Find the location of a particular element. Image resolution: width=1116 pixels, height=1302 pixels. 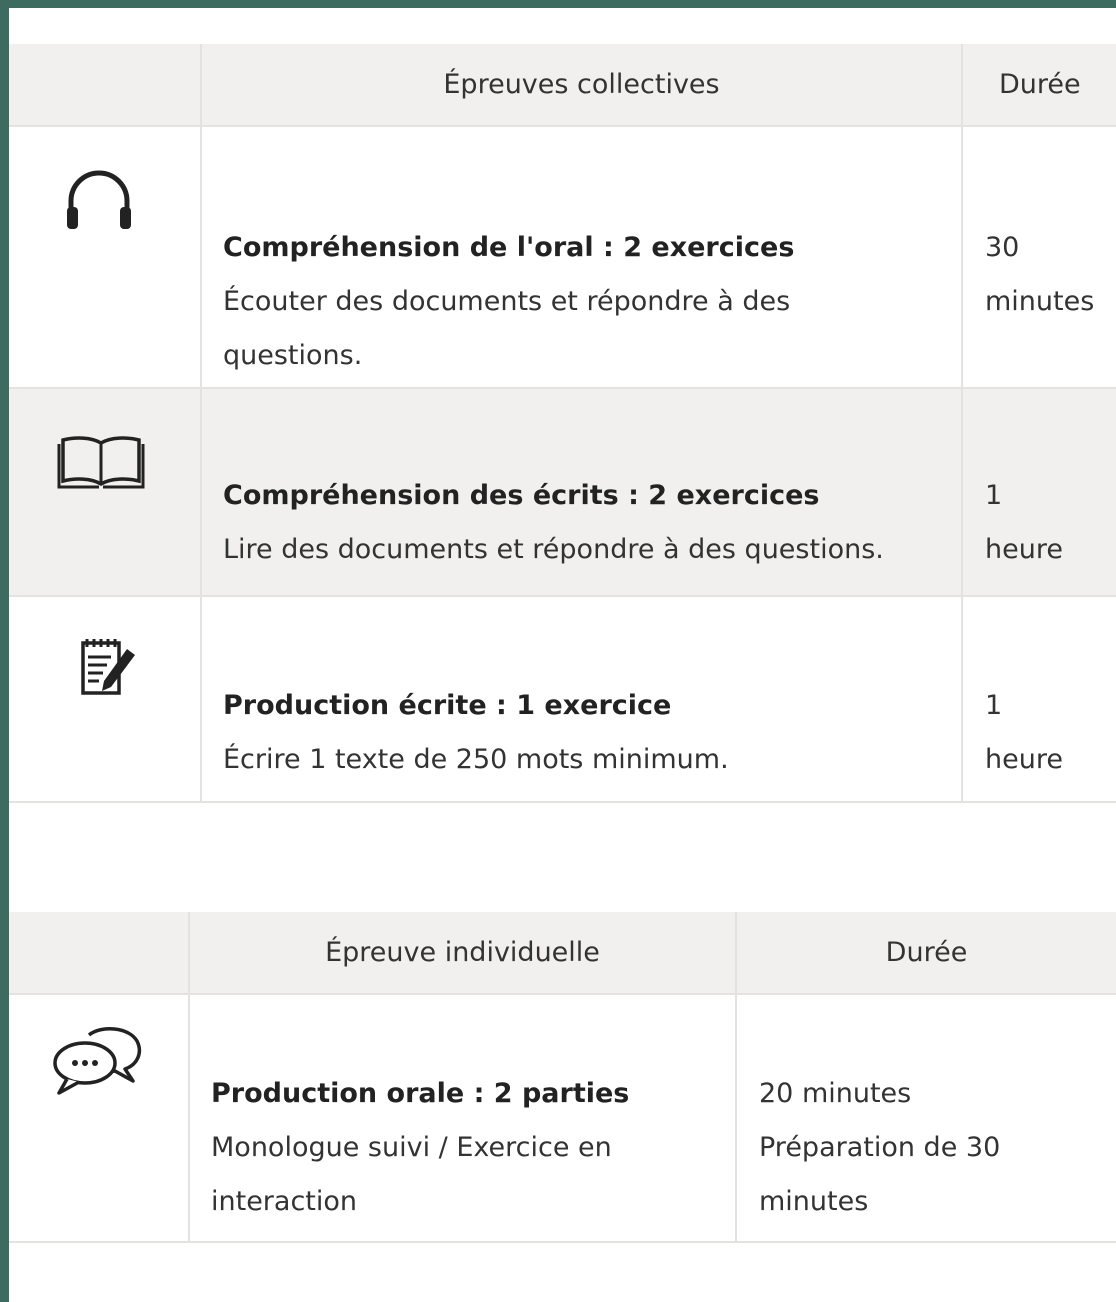

speech-bubbles-icon is located at coordinates (97, 1061).